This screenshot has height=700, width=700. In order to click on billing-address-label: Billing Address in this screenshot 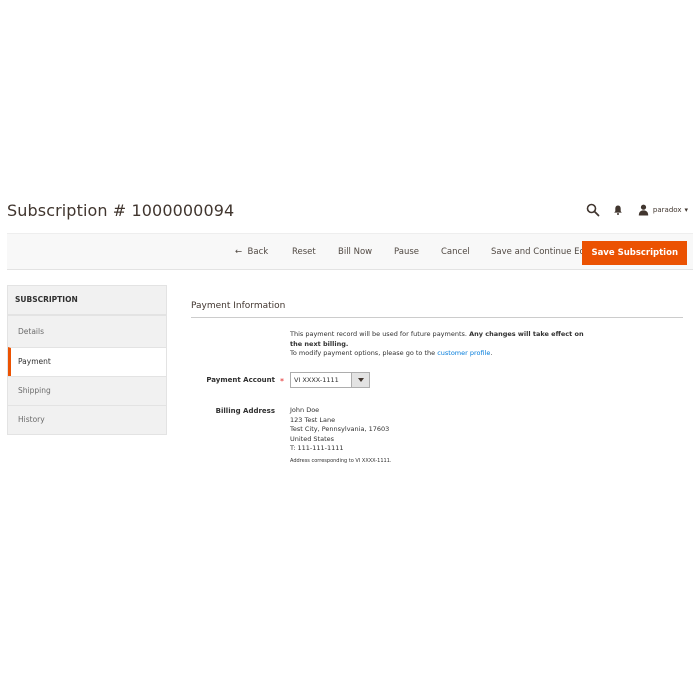, I will do `click(245, 411)`.